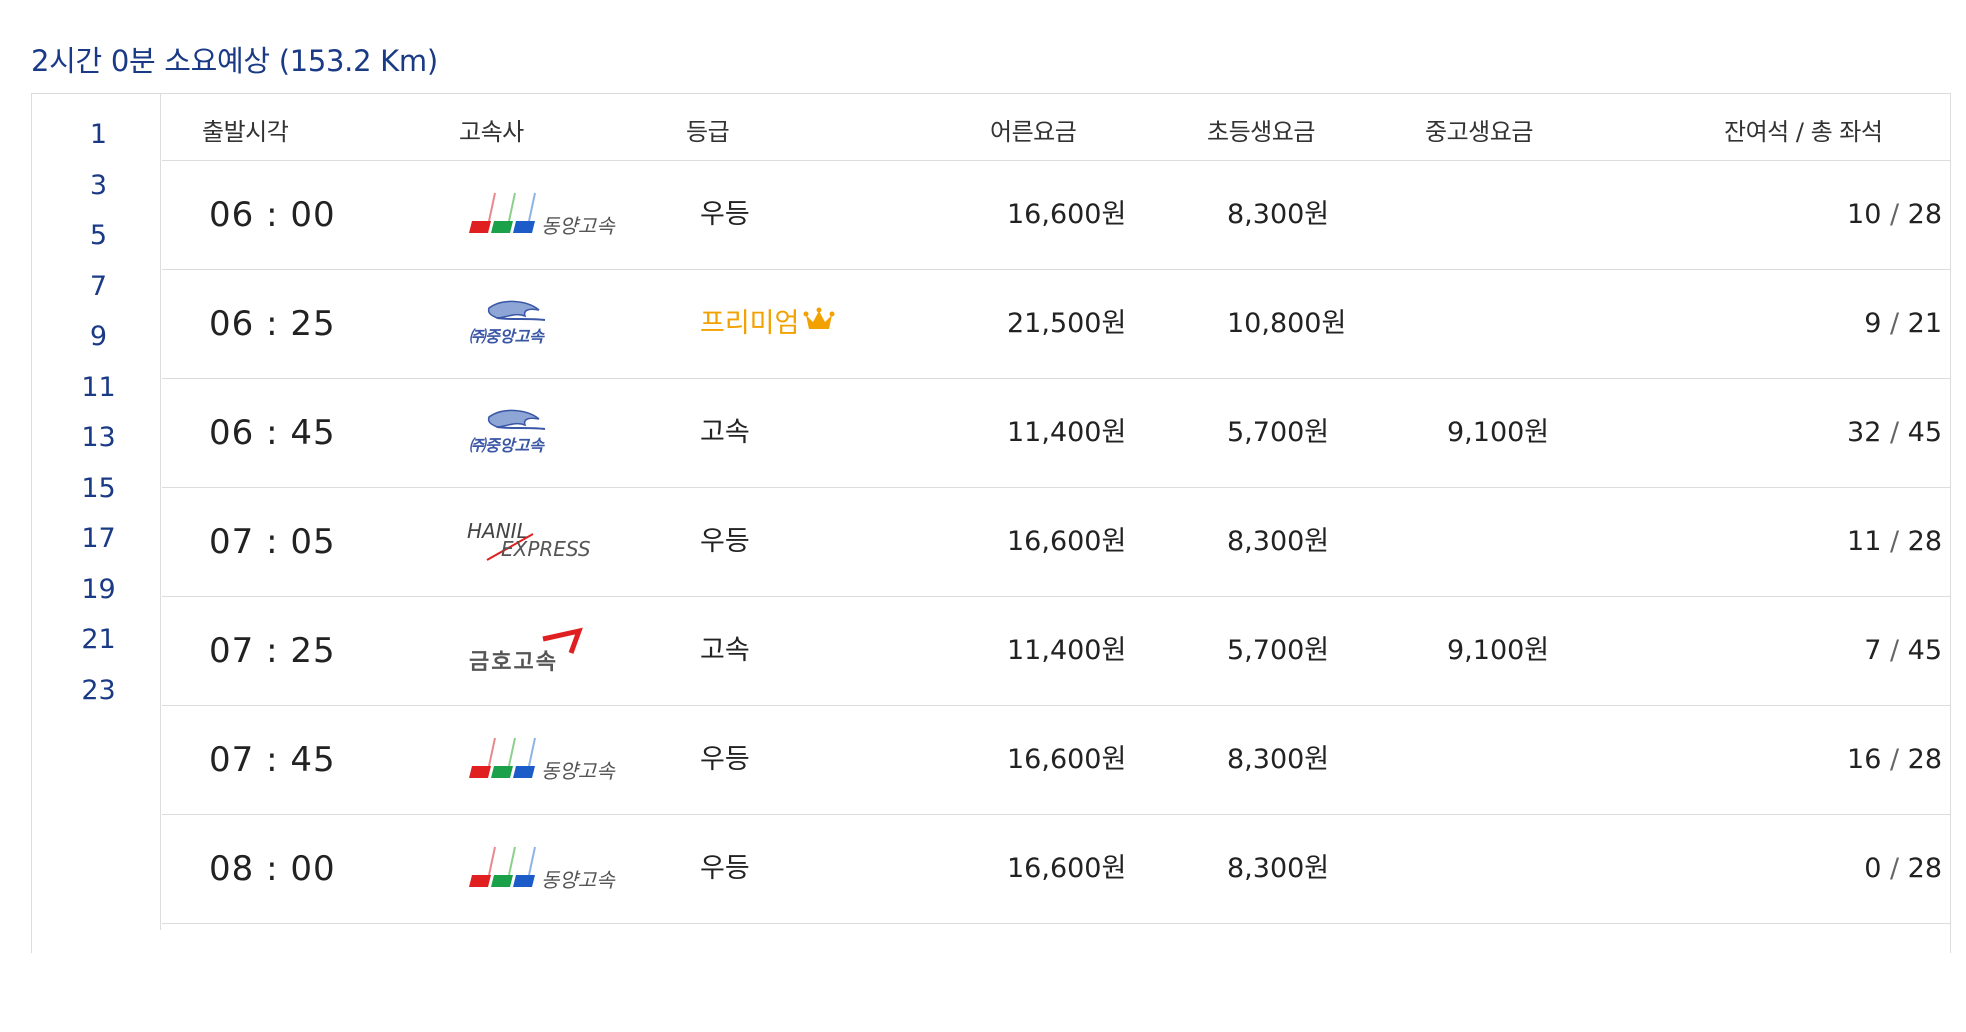  What do you see at coordinates (98, 437) in the screenshot?
I see `hour-13: 13` at bounding box center [98, 437].